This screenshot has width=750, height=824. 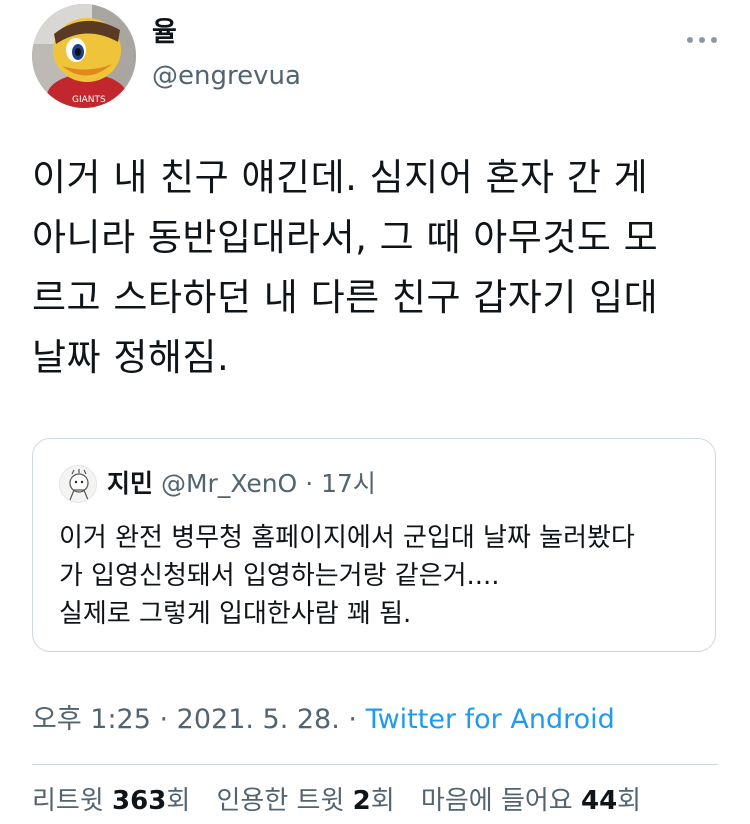 I want to click on quotes-stat: 인용한 트윗 2회, so click(x=306, y=801).